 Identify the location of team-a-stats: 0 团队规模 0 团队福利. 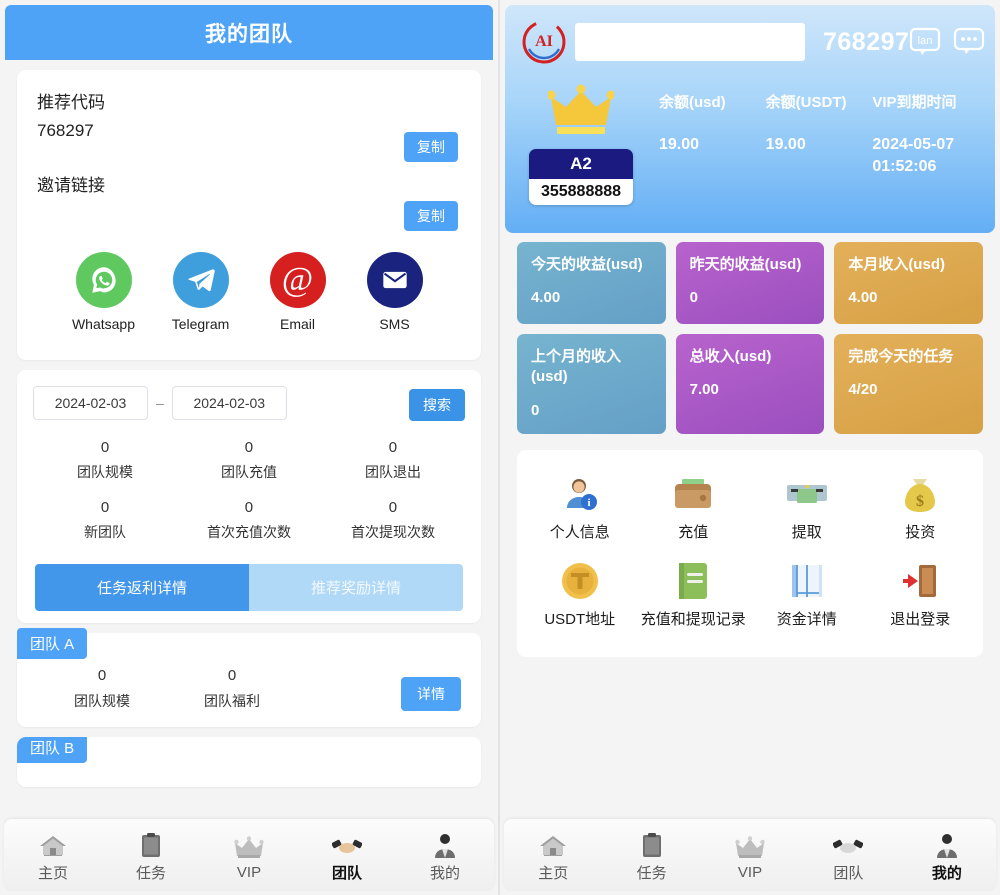
(249, 689).